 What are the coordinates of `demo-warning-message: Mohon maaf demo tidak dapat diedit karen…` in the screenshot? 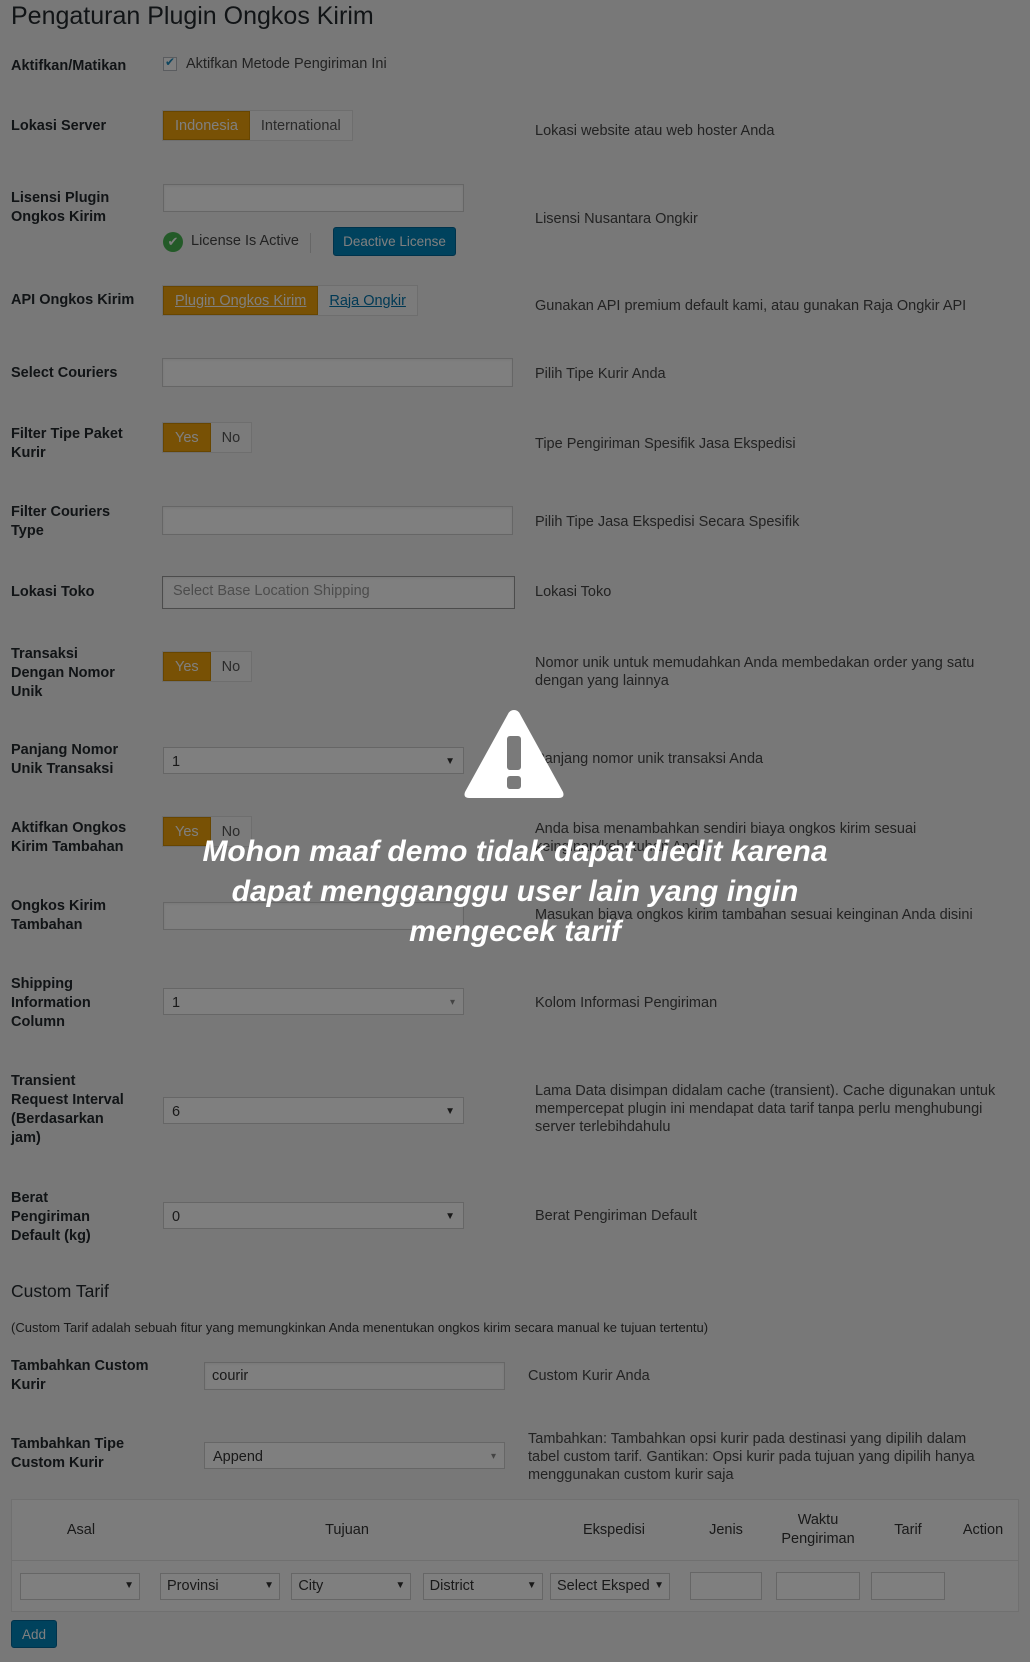 It's located at (515, 891).